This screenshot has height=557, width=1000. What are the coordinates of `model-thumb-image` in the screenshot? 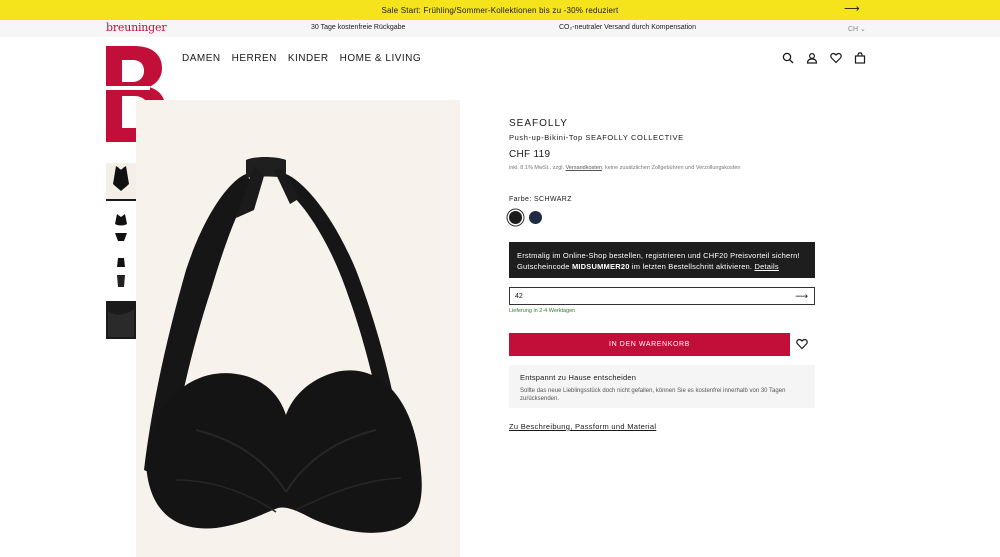 It's located at (121, 272).